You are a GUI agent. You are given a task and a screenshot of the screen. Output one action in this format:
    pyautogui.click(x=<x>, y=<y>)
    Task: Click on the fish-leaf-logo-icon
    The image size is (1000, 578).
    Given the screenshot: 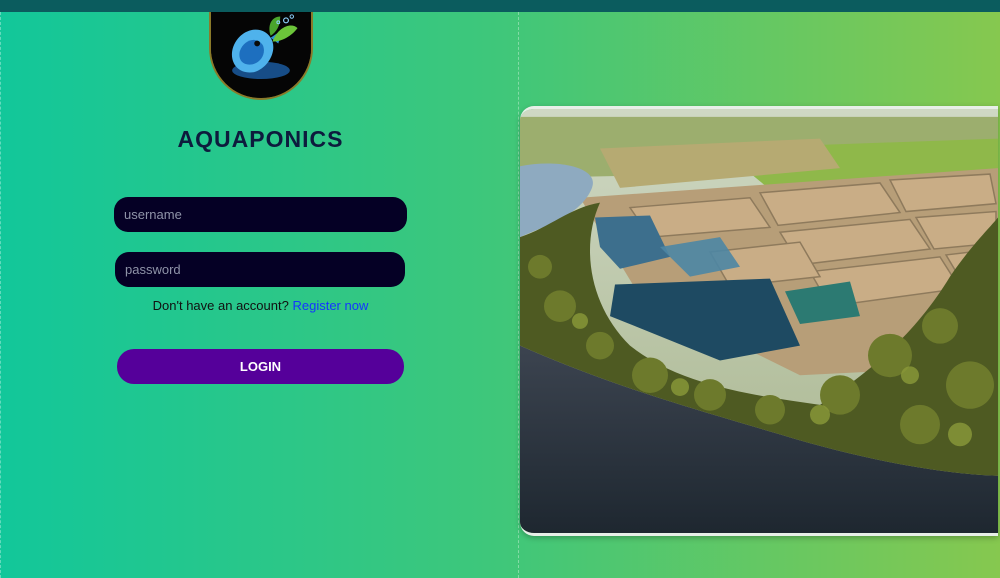 What is the action you would take?
    pyautogui.click(x=261, y=56)
    